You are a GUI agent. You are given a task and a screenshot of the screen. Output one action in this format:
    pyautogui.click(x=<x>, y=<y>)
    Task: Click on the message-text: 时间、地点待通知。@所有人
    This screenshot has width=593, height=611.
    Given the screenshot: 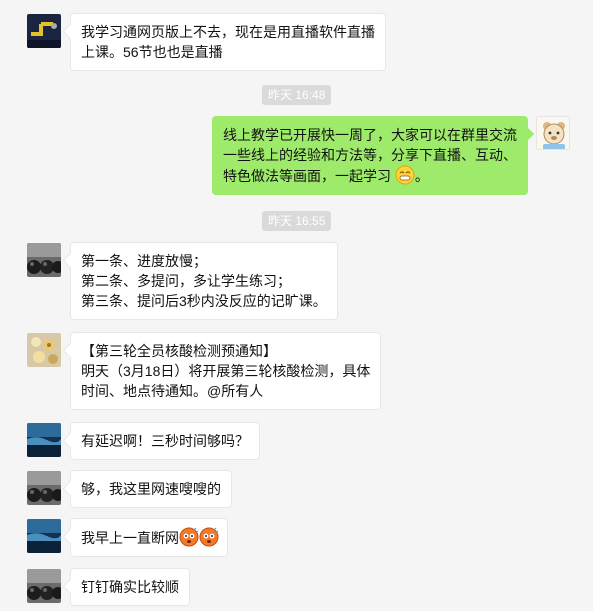 What is the action you would take?
    pyautogui.click(x=172, y=391)
    